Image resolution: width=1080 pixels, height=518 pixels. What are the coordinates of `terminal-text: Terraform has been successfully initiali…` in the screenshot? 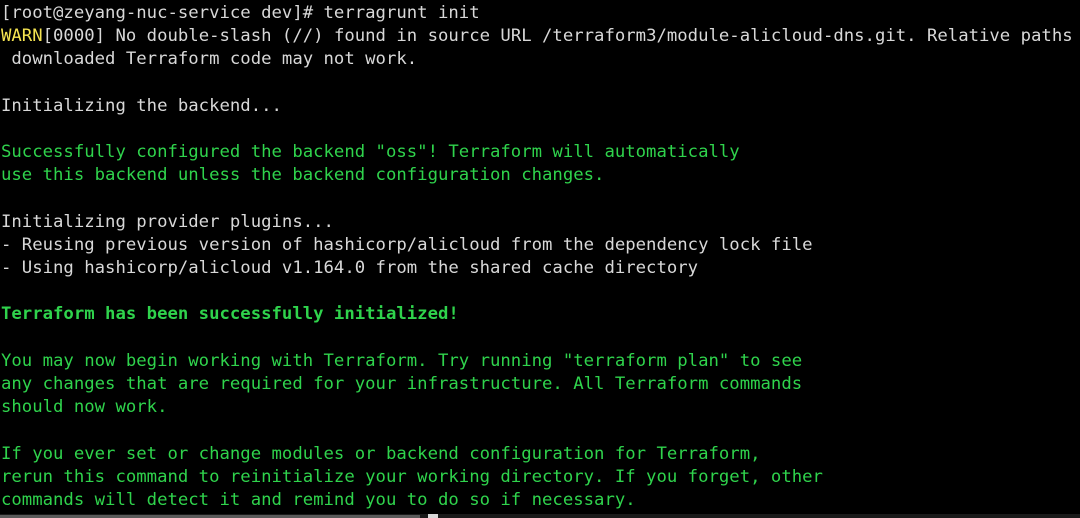 It's located at (230, 314).